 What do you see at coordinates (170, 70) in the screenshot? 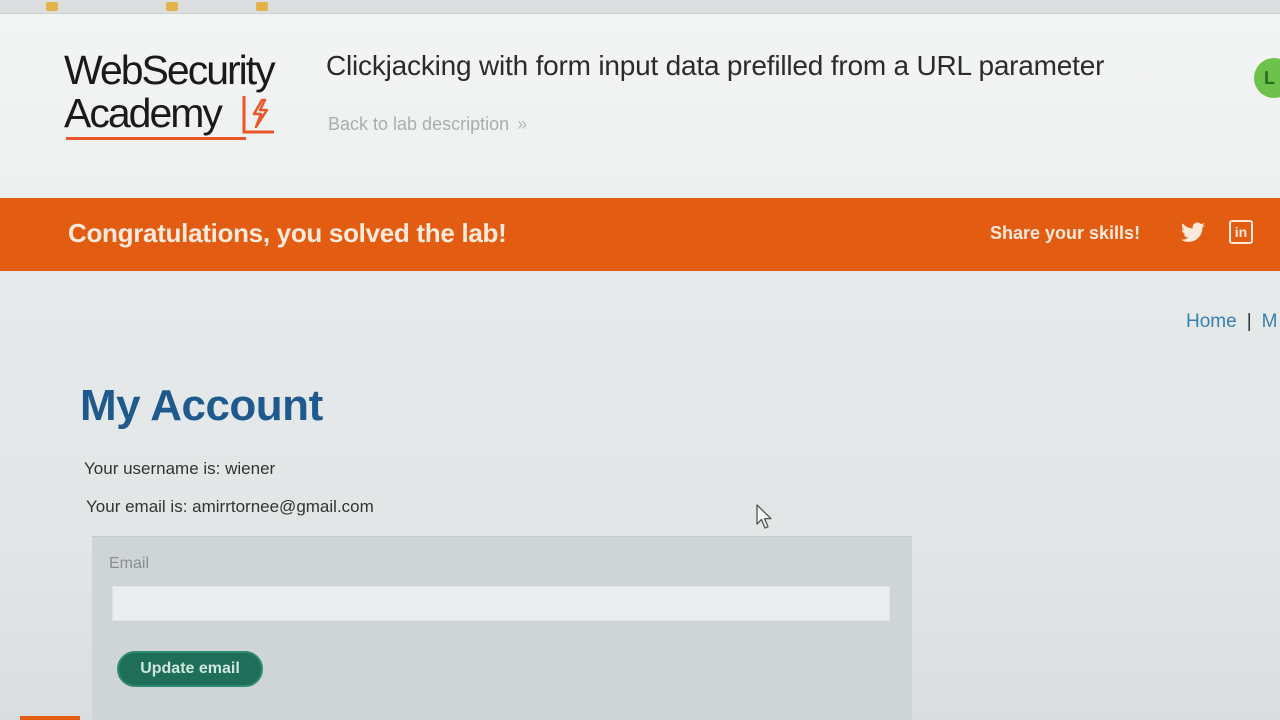
I see `logo-text-line1: WebSecurity` at bounding box center [170, 70].